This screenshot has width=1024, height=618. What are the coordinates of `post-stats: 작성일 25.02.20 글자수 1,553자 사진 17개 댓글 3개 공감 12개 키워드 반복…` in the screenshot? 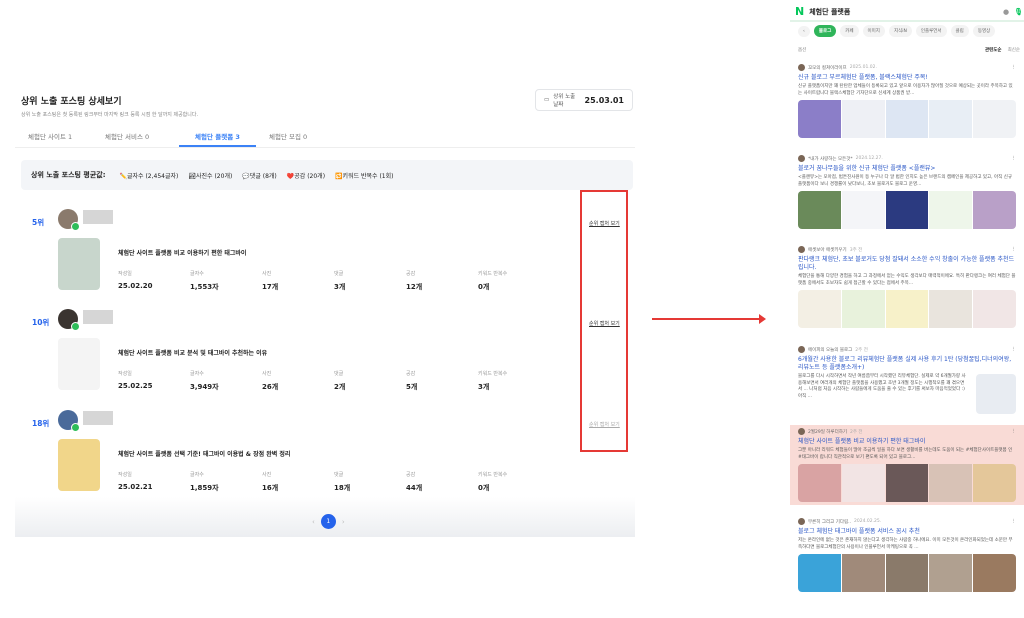 It's located at (334, 281).